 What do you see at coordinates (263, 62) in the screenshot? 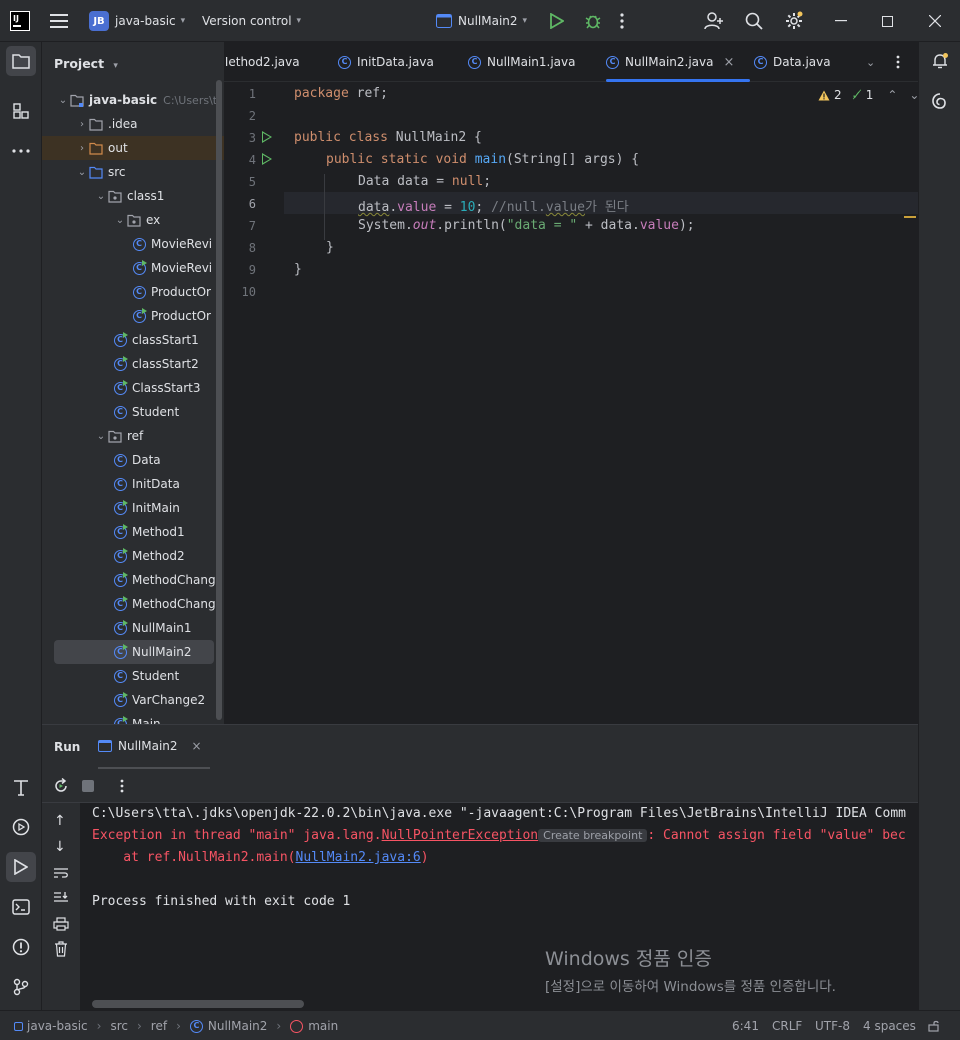
I see `editor-tab: CMethod2.java` at bounding box center [263, 62].